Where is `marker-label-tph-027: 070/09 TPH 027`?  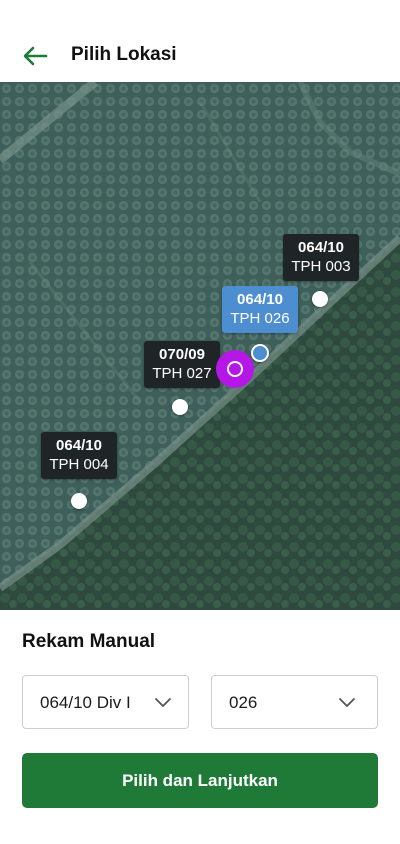
marker-label-tph-027: 070/09 TPH 027 is located at coordinates (182, 364).